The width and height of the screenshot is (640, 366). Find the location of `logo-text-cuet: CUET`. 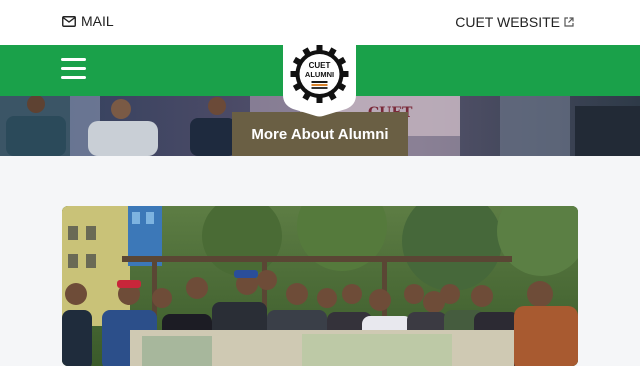

logo-text-cuet: CUET is located at coordinates (320, 65).